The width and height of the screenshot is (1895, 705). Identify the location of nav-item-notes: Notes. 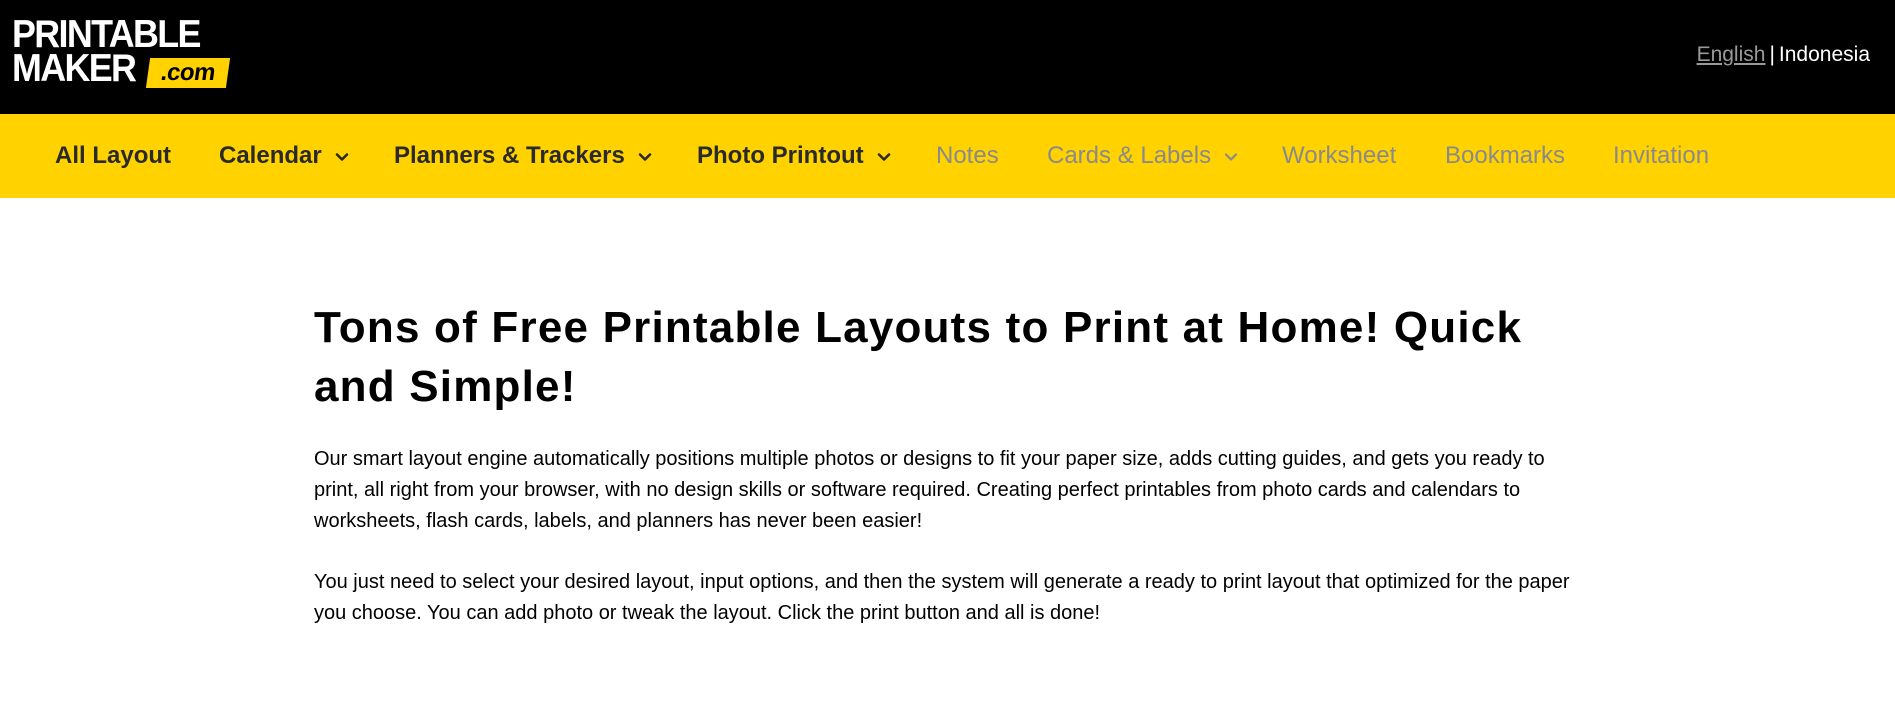
(967, 156).